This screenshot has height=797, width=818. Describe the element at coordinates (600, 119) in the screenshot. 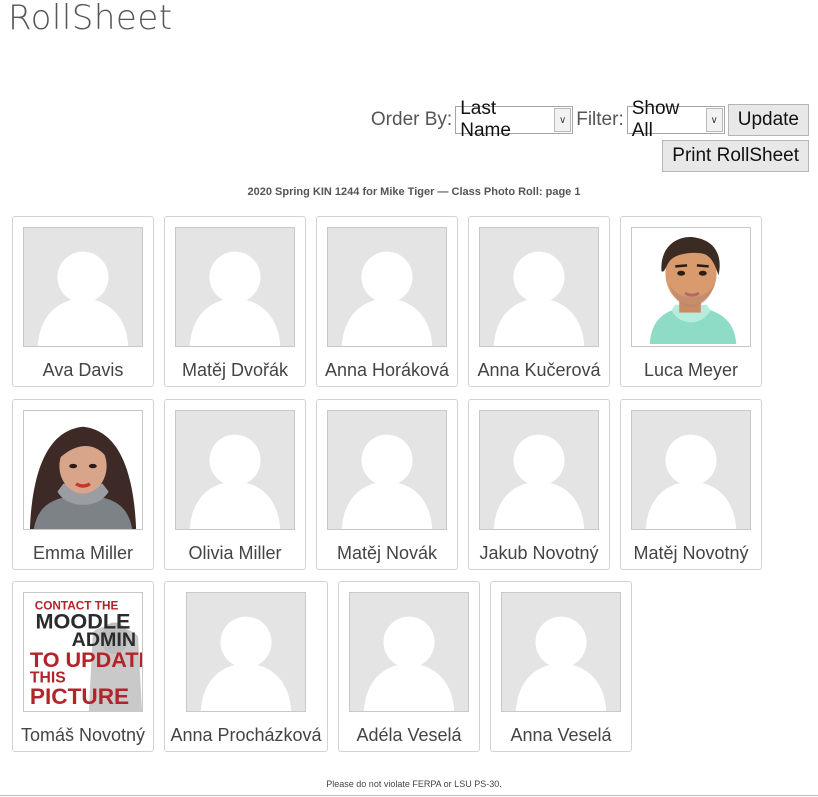

I see `filter-label: Filter:` at that location.